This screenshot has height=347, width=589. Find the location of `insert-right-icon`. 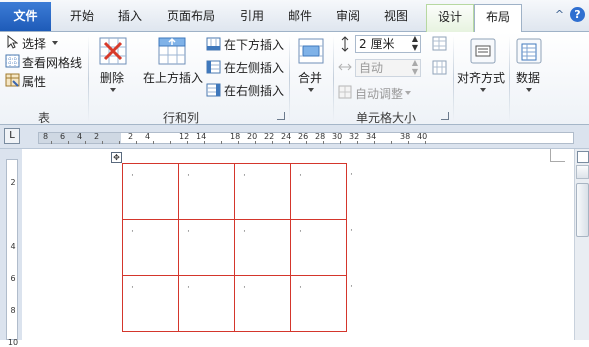

insert-right-icon is located at coordinates (213, 90).